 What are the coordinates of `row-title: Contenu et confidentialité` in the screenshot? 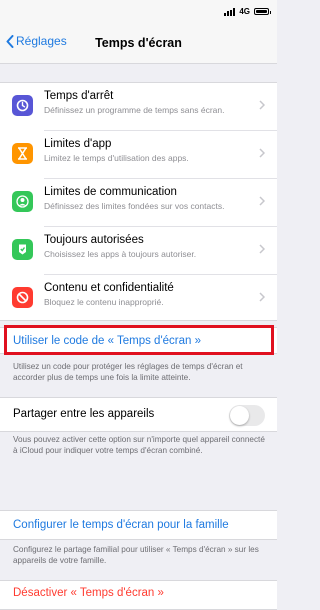 It's located at (109, 288).